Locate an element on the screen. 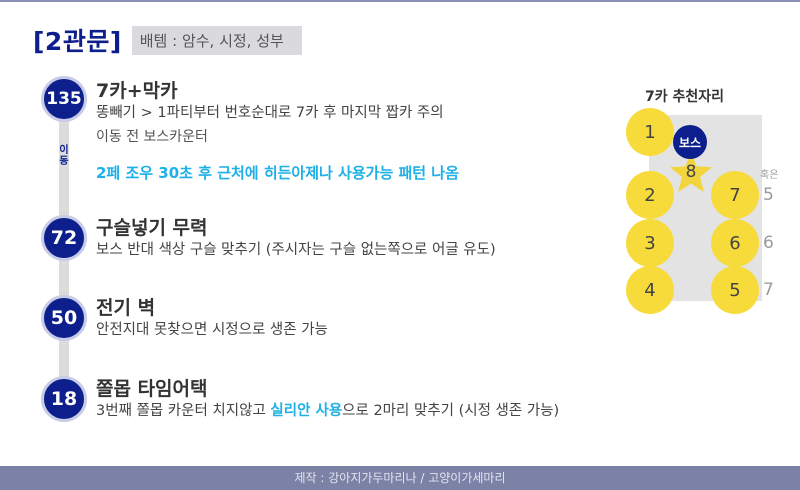 The width and height of the screenshot is (800, 490). header: [2관문] 배템 : 암수, 시정, 성부 is located at coordinates (167, 40).